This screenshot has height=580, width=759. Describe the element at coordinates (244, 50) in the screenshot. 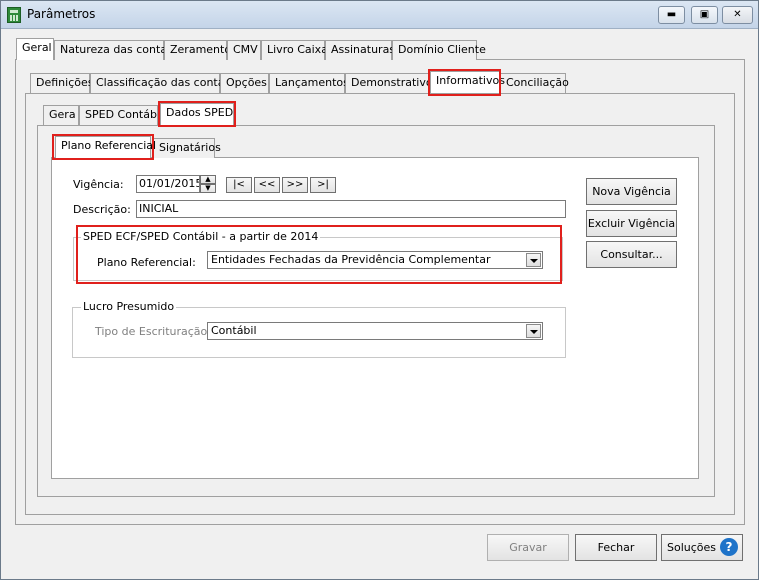

I see `tab-cmv: CMV` at that location.